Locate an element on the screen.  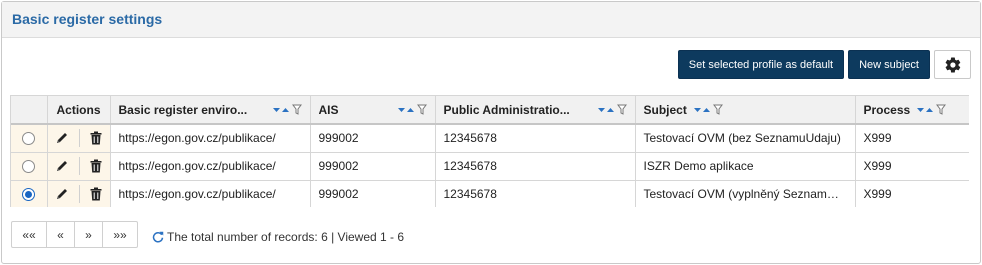
subject-cell: Testovací OVM (bez SeznamuUdaju) is located at coordinates (745, 138).